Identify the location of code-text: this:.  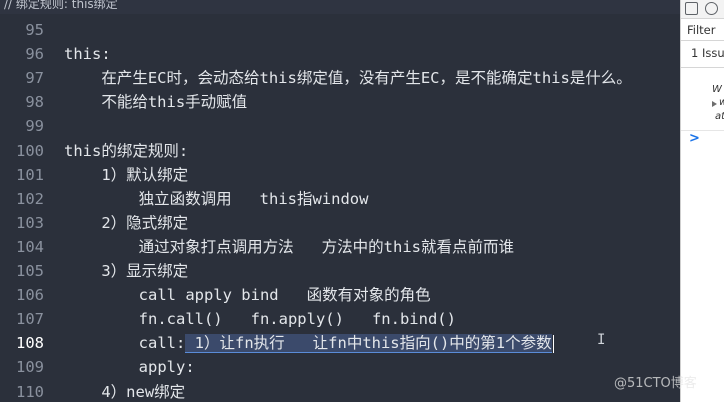
(87, 54).